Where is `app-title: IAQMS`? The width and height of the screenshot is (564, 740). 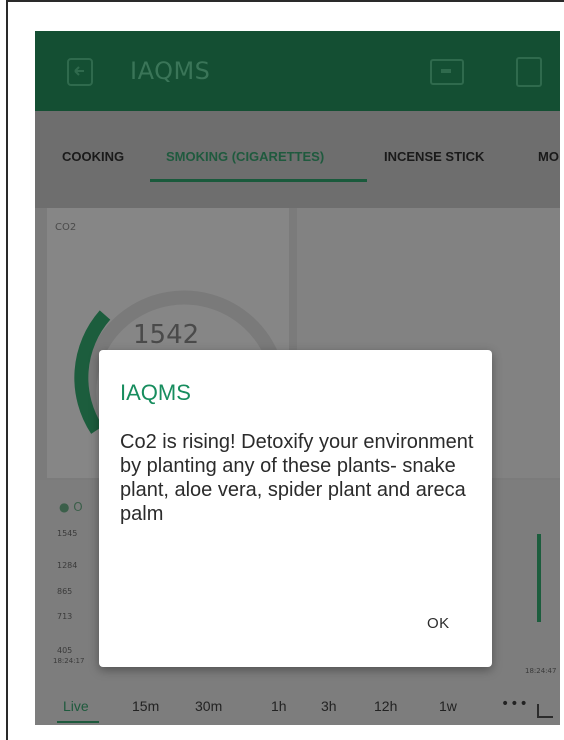 app-title: IAQMS is located at coordinates (170, 71).